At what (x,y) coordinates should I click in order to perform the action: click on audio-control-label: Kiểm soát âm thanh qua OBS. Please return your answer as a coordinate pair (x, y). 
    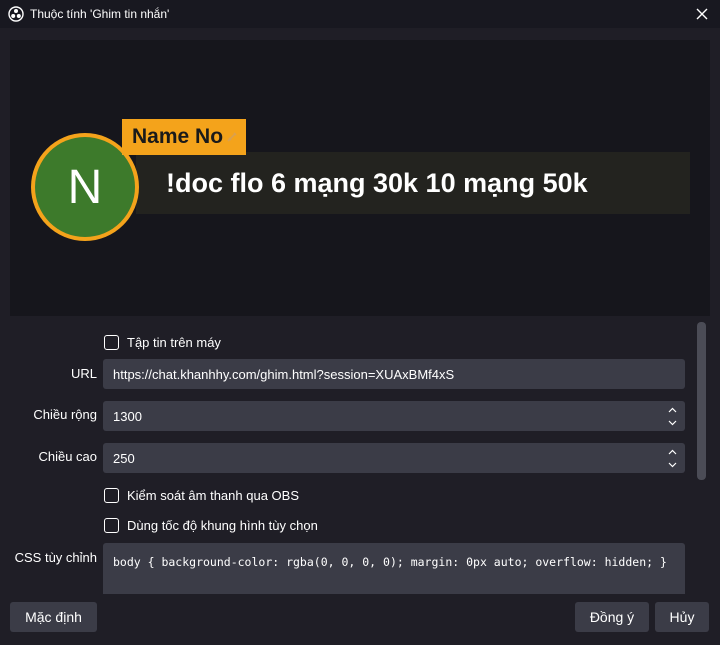
    Looking at the image, I should click on (213, 495).